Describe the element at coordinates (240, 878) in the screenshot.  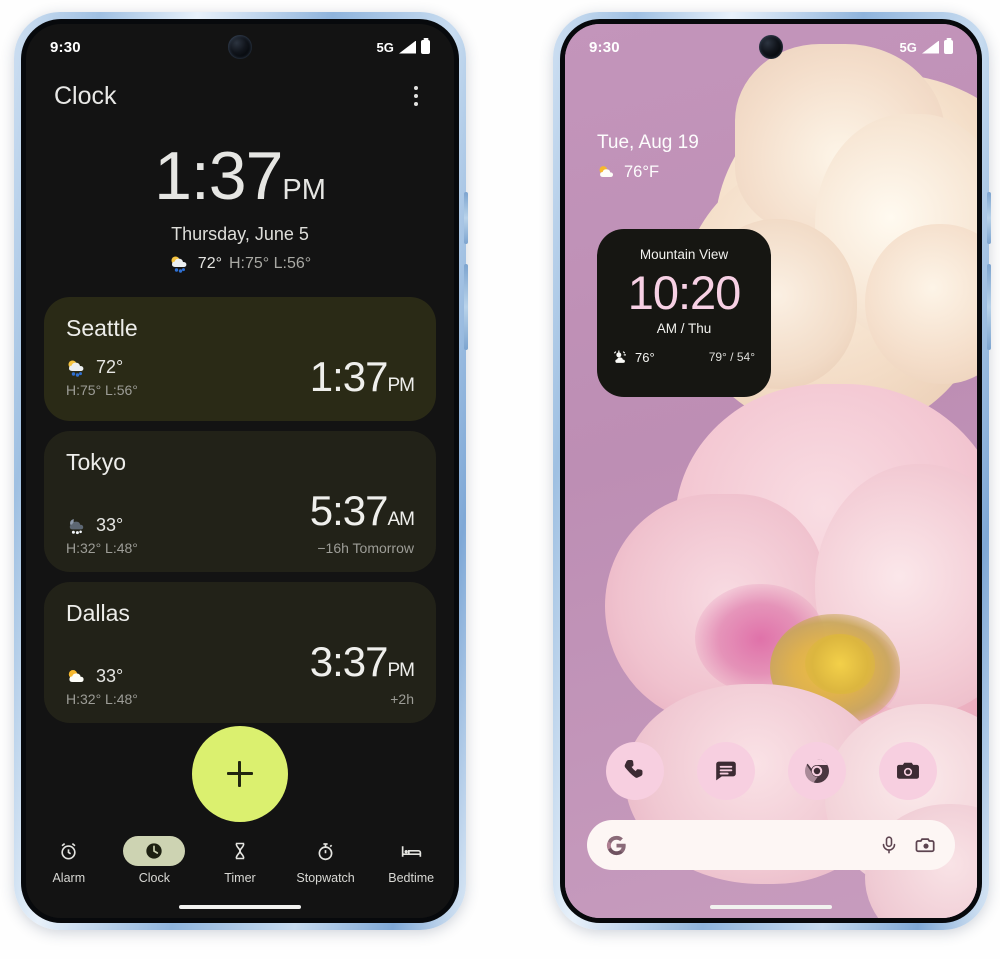
I see `tab-timer-label: Timer` at that location.